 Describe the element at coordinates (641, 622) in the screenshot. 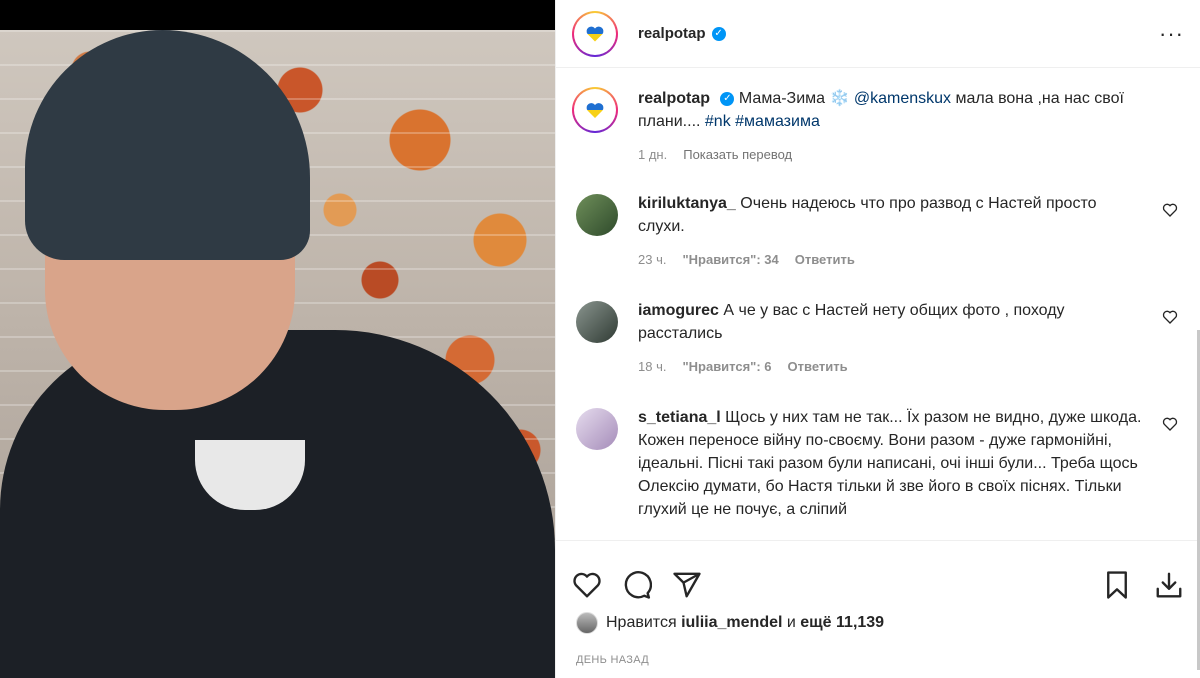

I see `likes-prefix: Нравится` at that location.